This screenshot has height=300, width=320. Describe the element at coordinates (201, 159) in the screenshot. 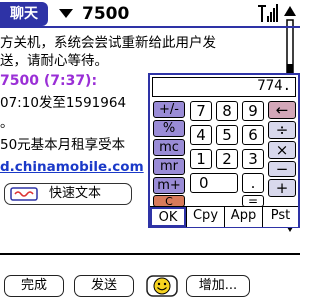

I see `digit-1-key: 1` at that location.